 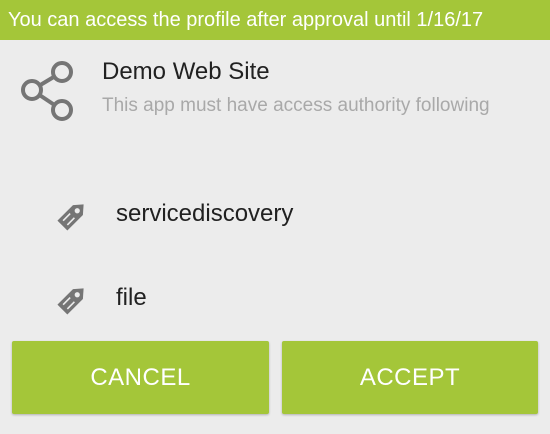 What do you see at coordinates (186, 71) in the screenshot?
I see `app-name: Demo Web Site` at bounding box center [186, 71].